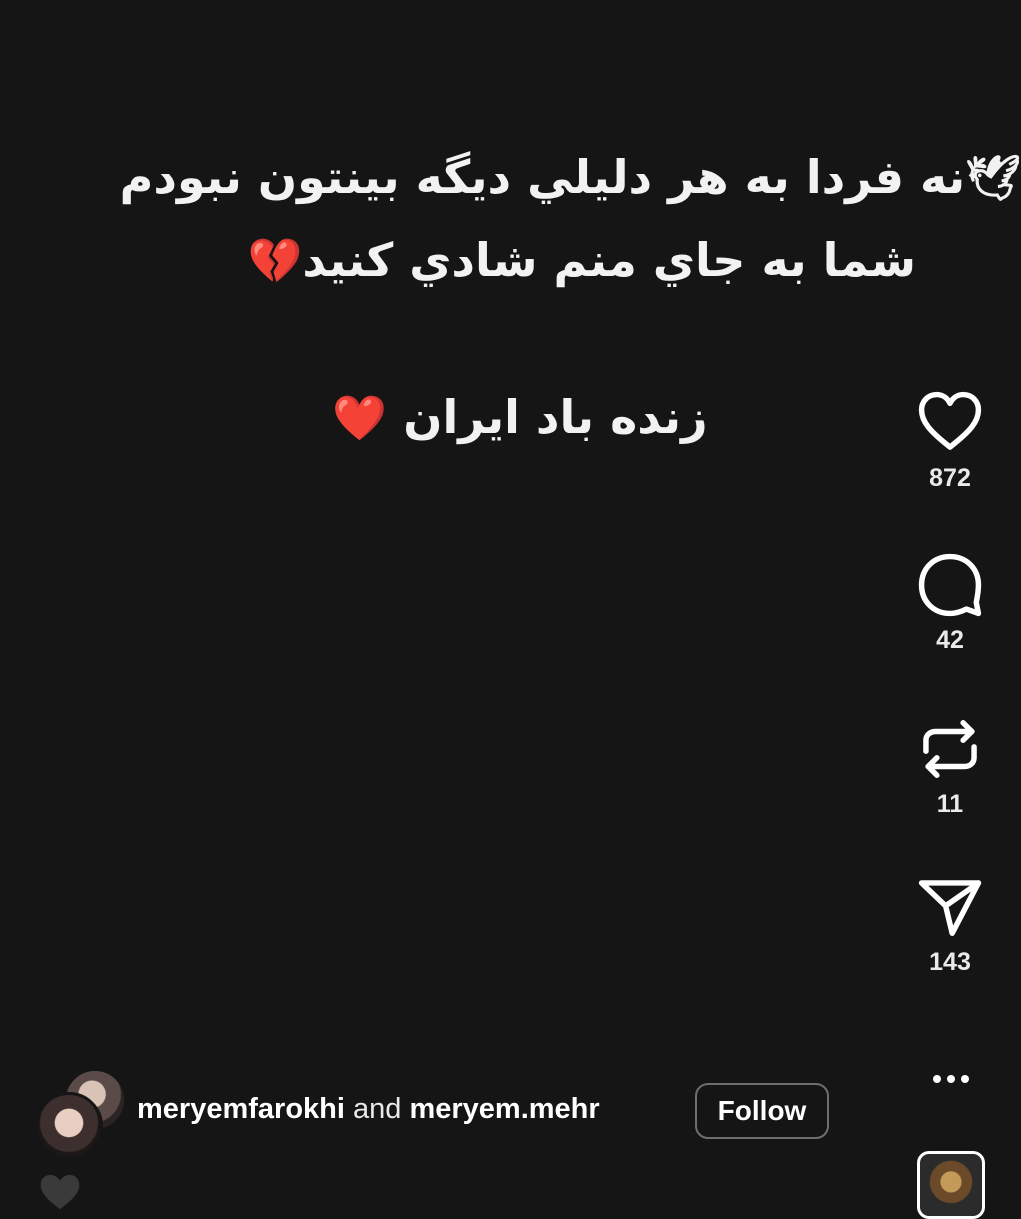  I want to click on author-joiner: and, so click(377, 1109).